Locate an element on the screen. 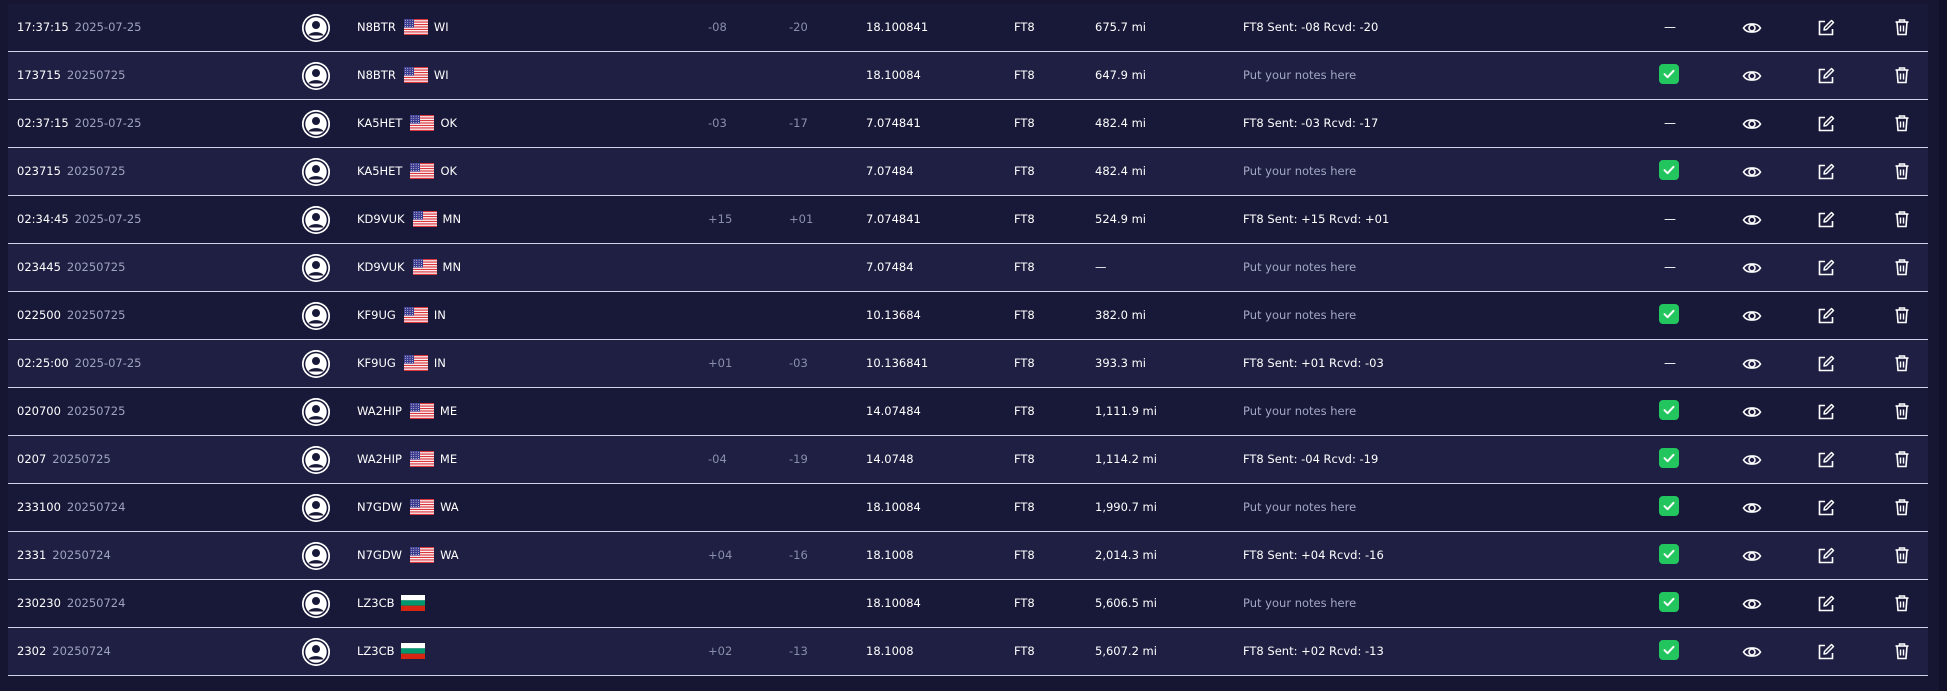 Image resolution: width=1947 pixels, height=691 pixels. callsign-cell: KD9VUK MN is located at coordinates (409, 219).